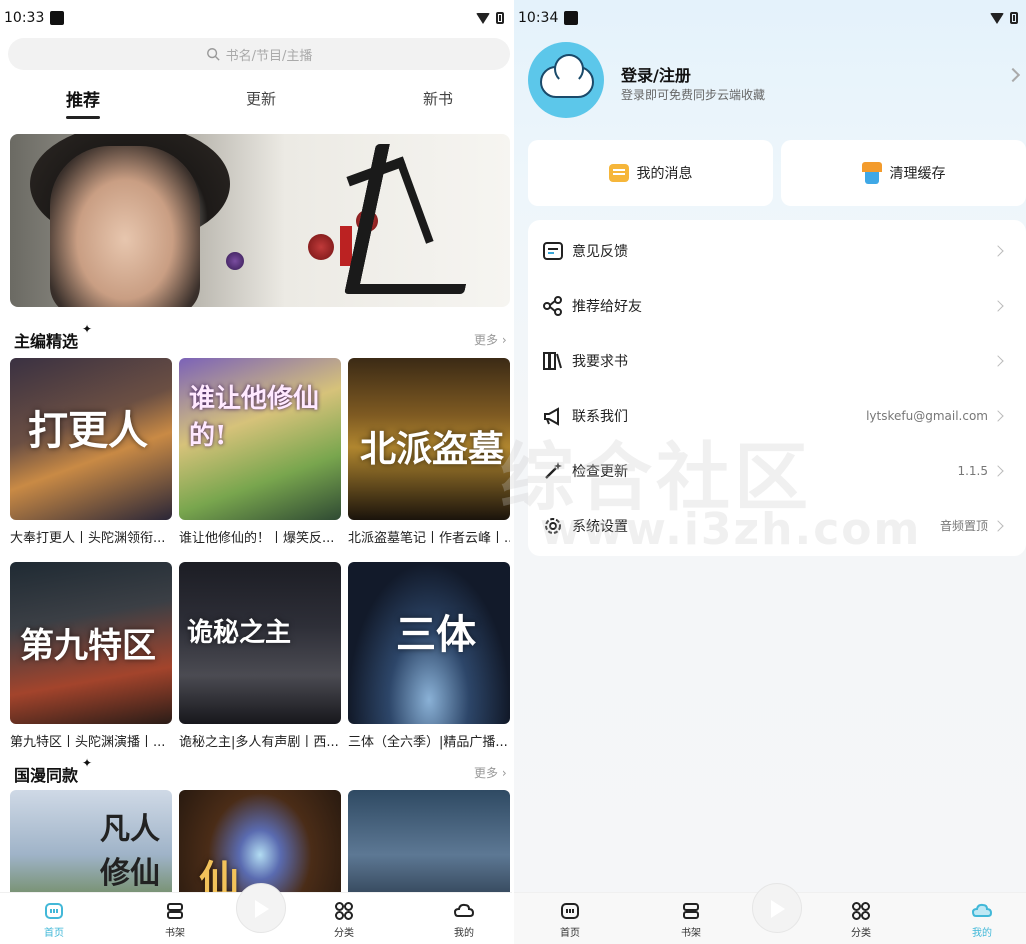 This screenshot has height=944, width=1026. I want to click on login-subtitle: 登录即可免费同步云端收藏, so click(693, 95).